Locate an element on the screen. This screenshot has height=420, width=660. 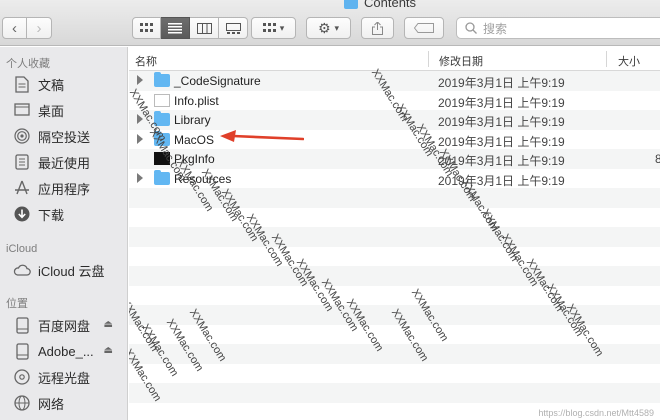
sidebar-item-network: 网络 is located at coordinates (38, 403).